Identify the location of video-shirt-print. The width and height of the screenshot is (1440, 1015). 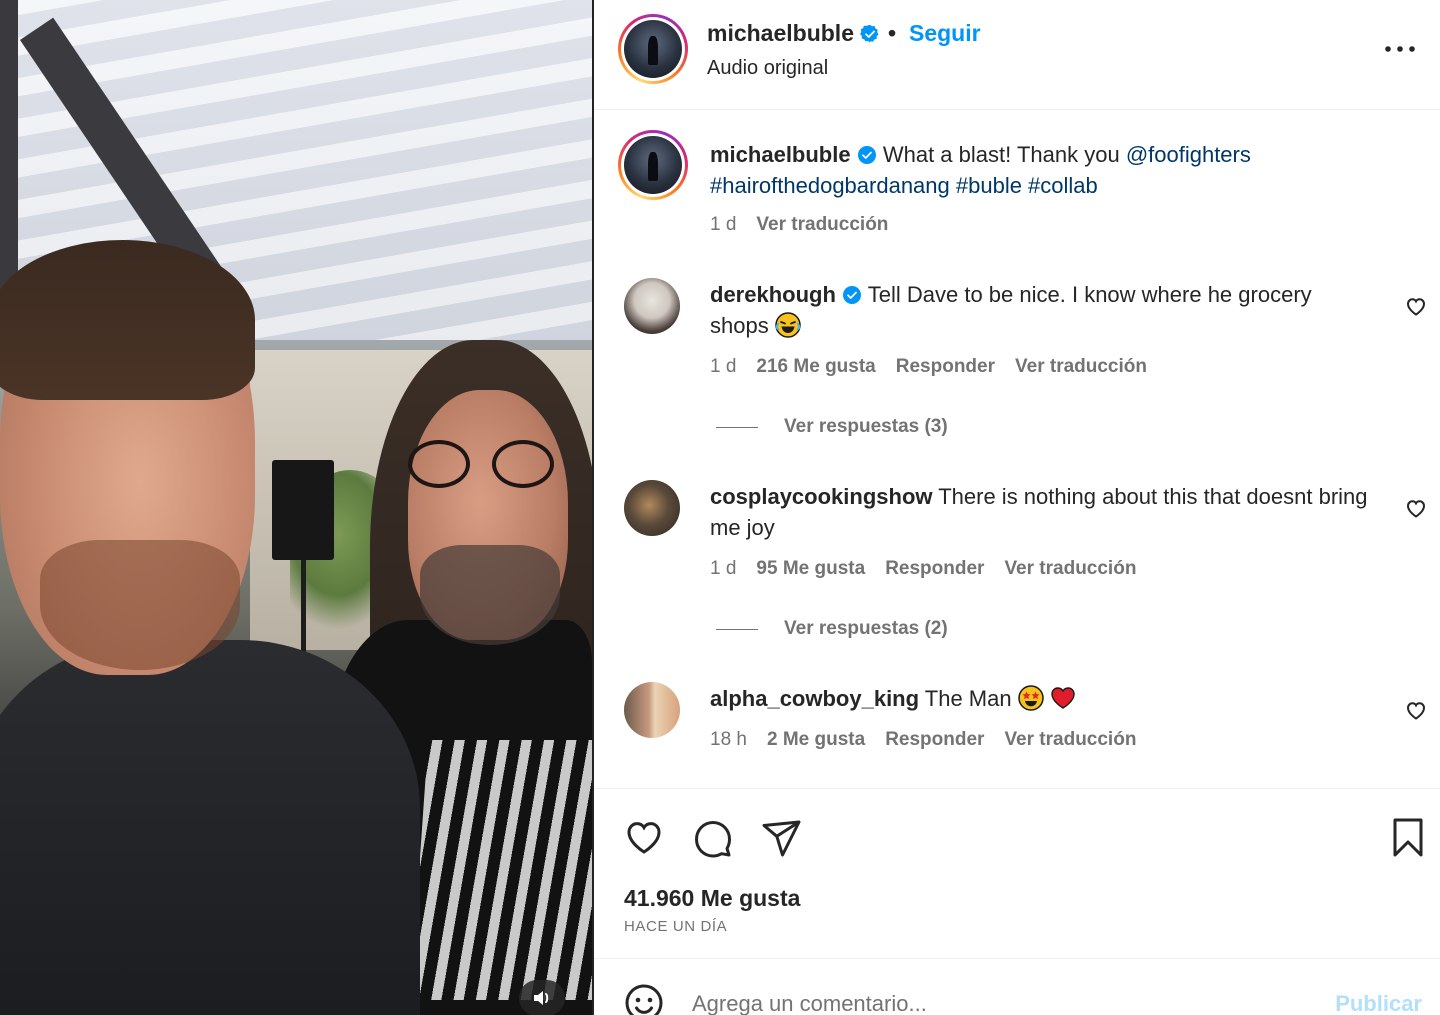
(501, 870).